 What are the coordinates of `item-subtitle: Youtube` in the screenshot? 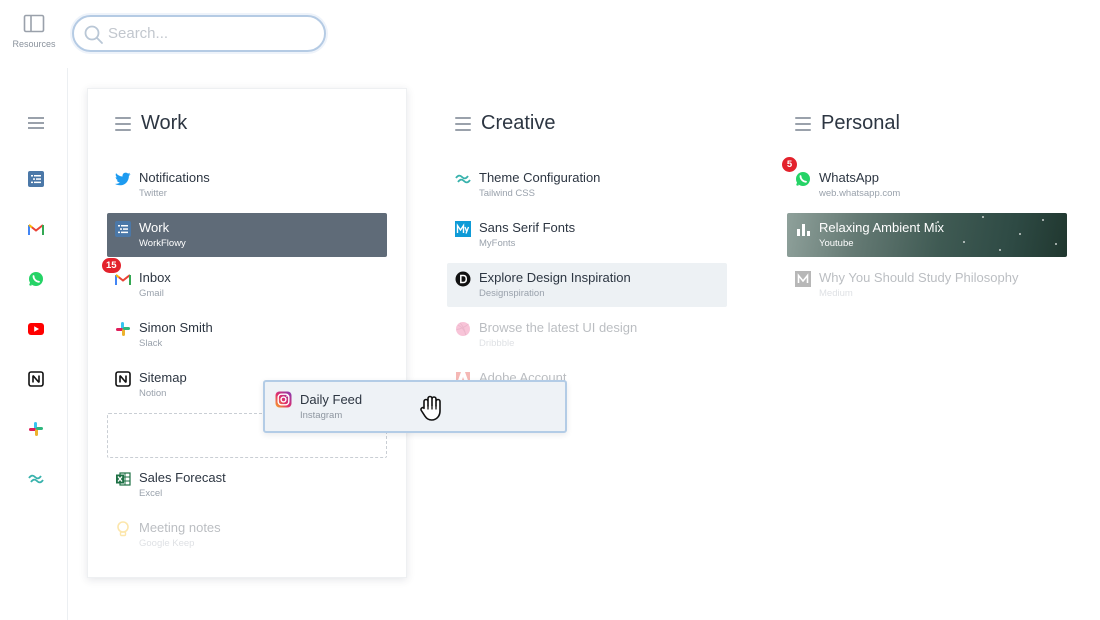 It's located at (836, 243).